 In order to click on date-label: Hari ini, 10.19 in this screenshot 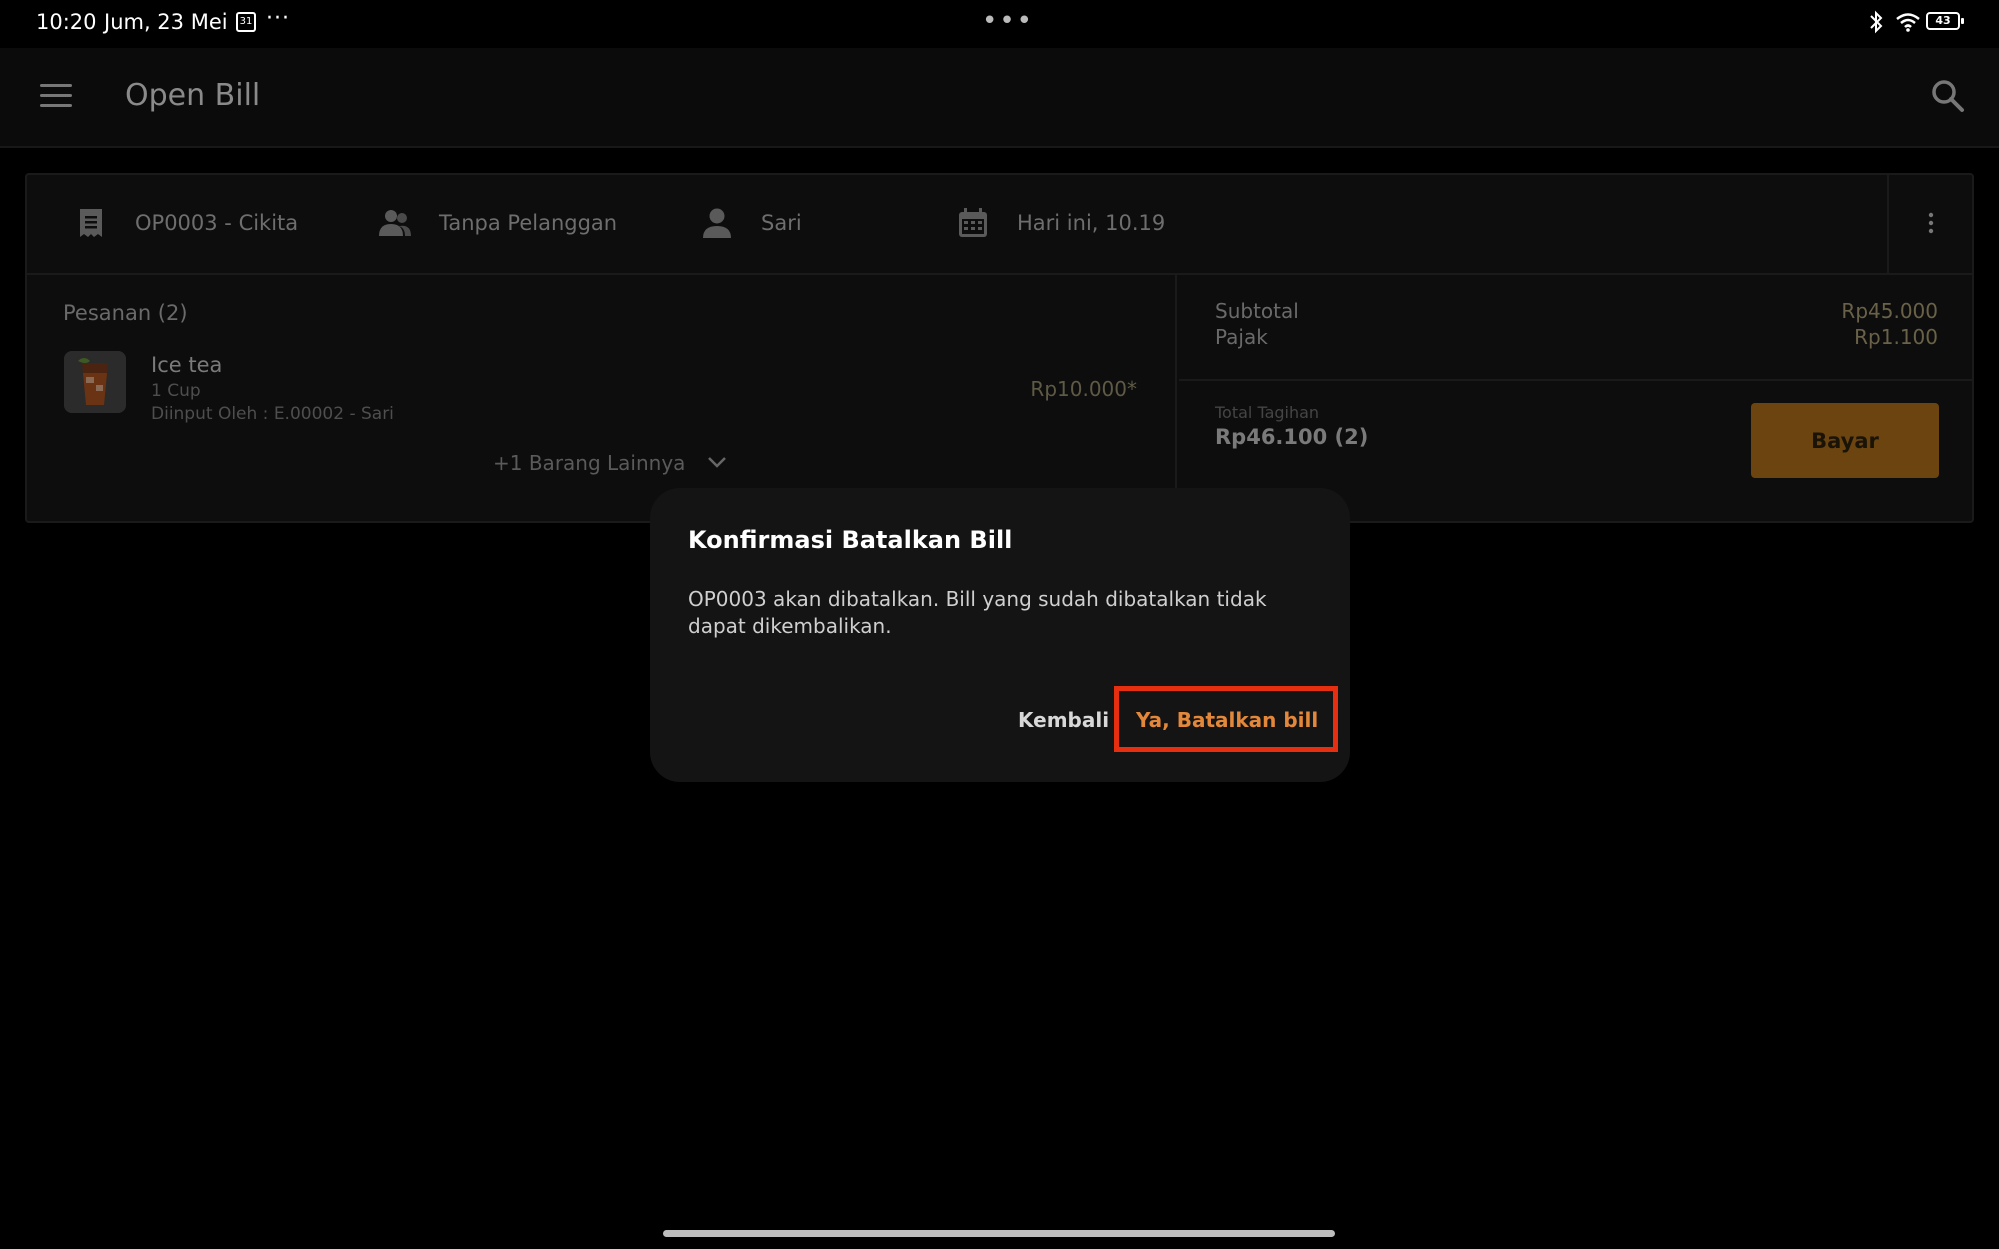, I will do `click(1091, 223)`.